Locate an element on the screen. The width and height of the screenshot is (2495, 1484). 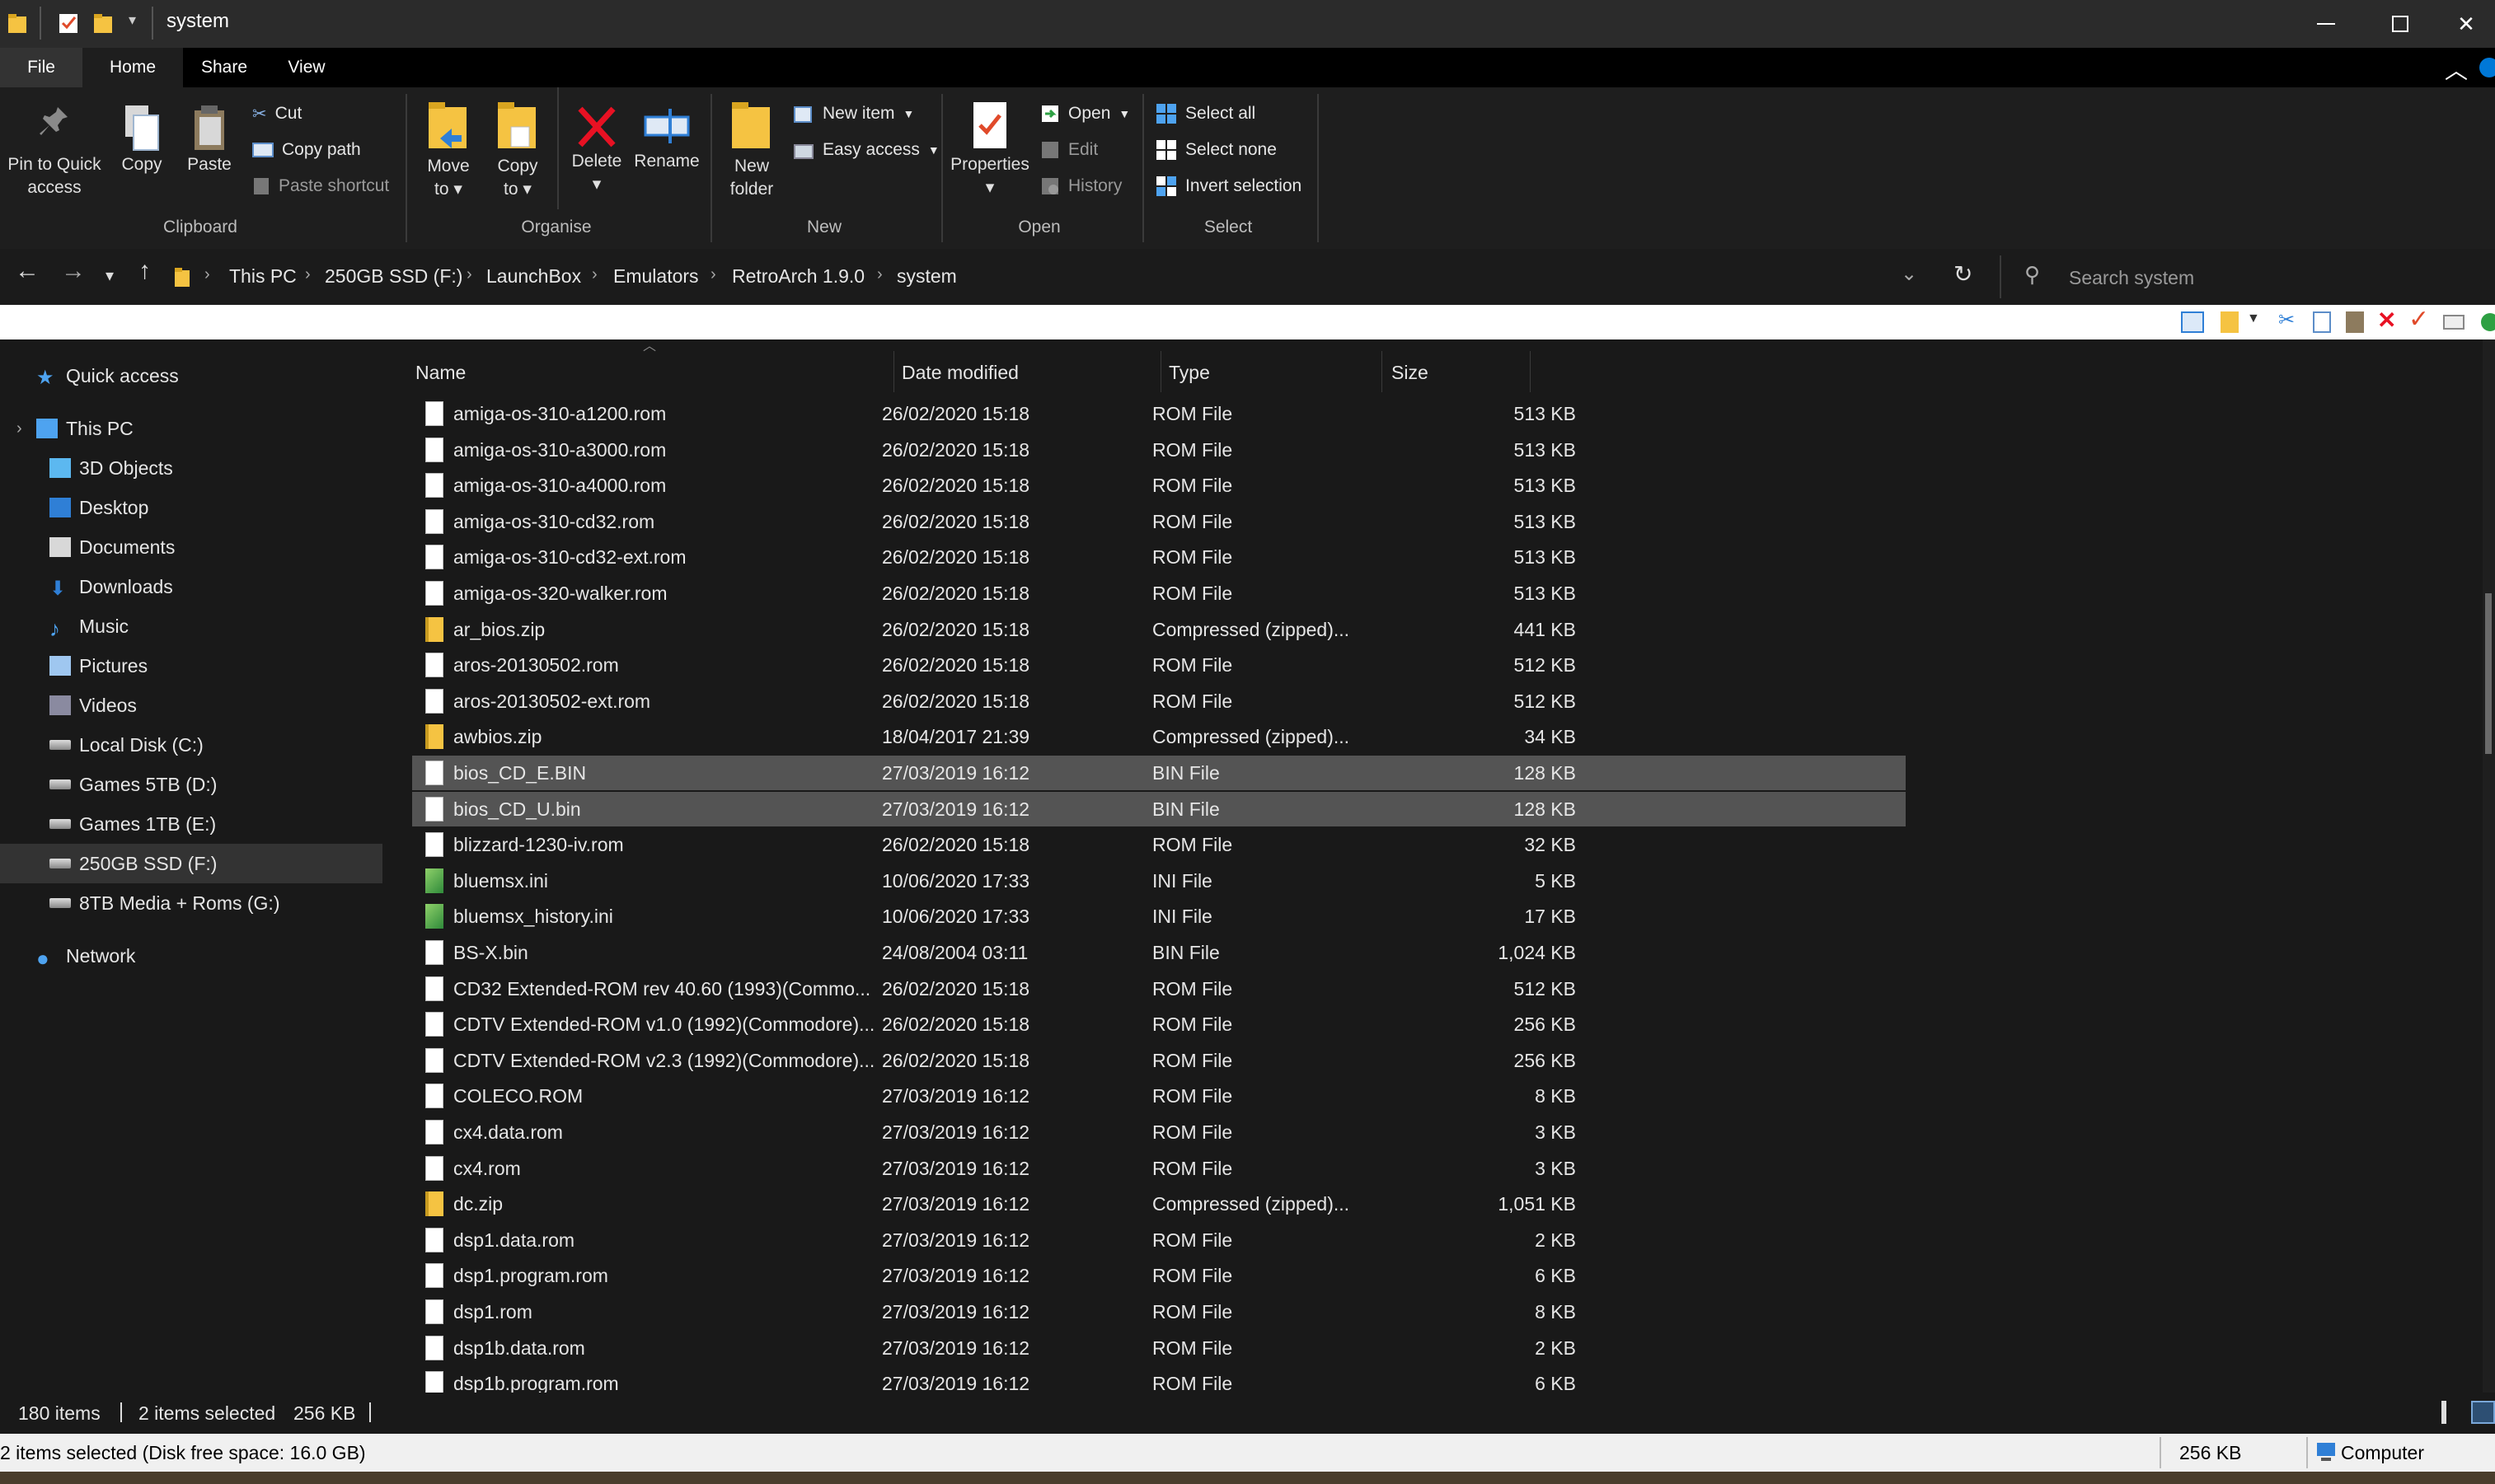
refresh-icon: ↻ is located at coordinates (1962, 274).